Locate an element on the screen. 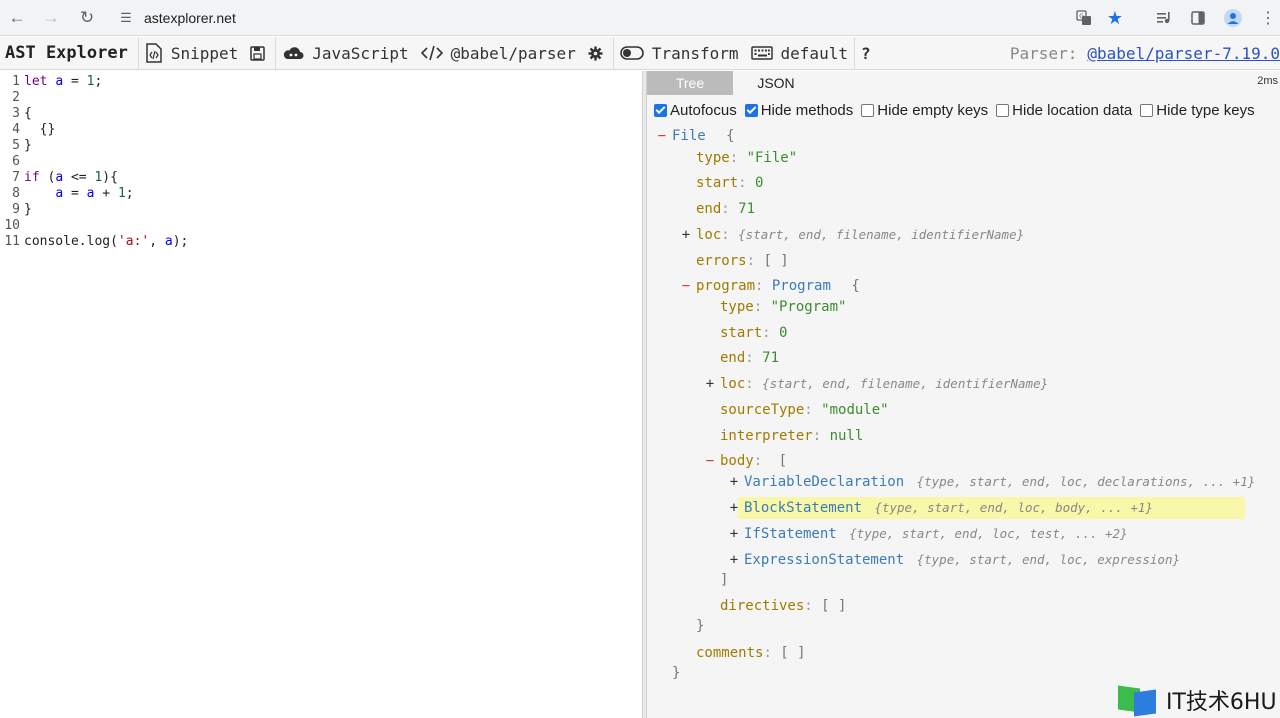  output-tabs: Tree JSON 2ms is located at coordinates (963, 83).